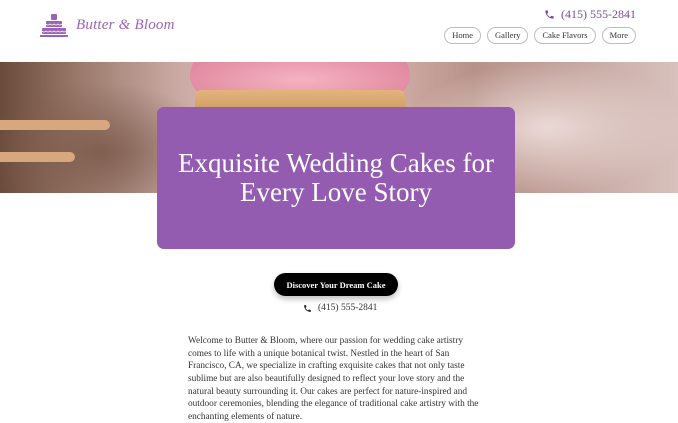 The width and height of the screenshot is (678, 423). I want to click on nav-home: Home, so click(462, 35).